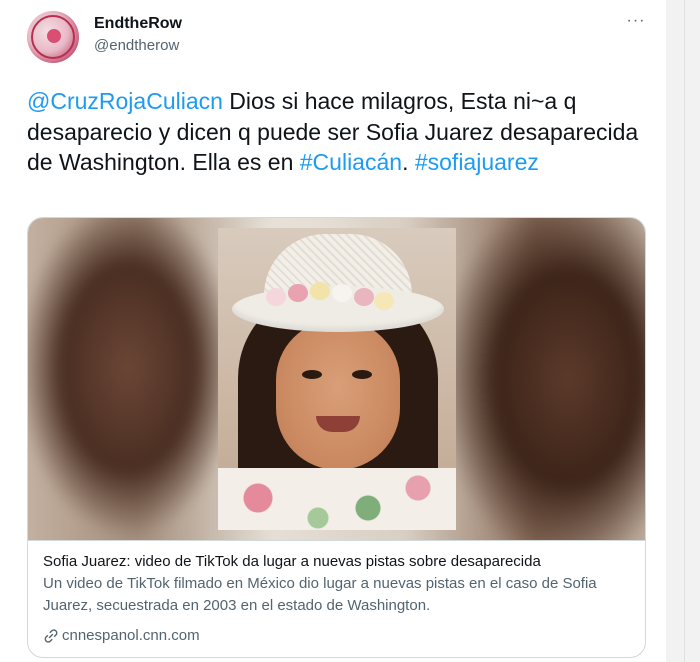  I want to click on display-name: EndtheRow, so click(138, 24).